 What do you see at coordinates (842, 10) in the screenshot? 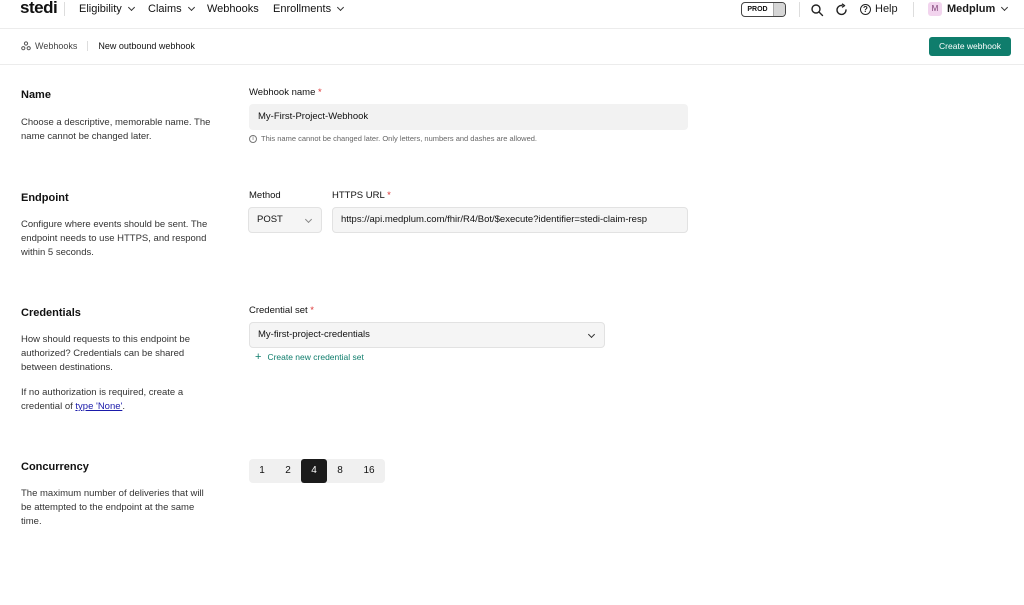
I see `refresh-icon` at bounding box center [842, 10].